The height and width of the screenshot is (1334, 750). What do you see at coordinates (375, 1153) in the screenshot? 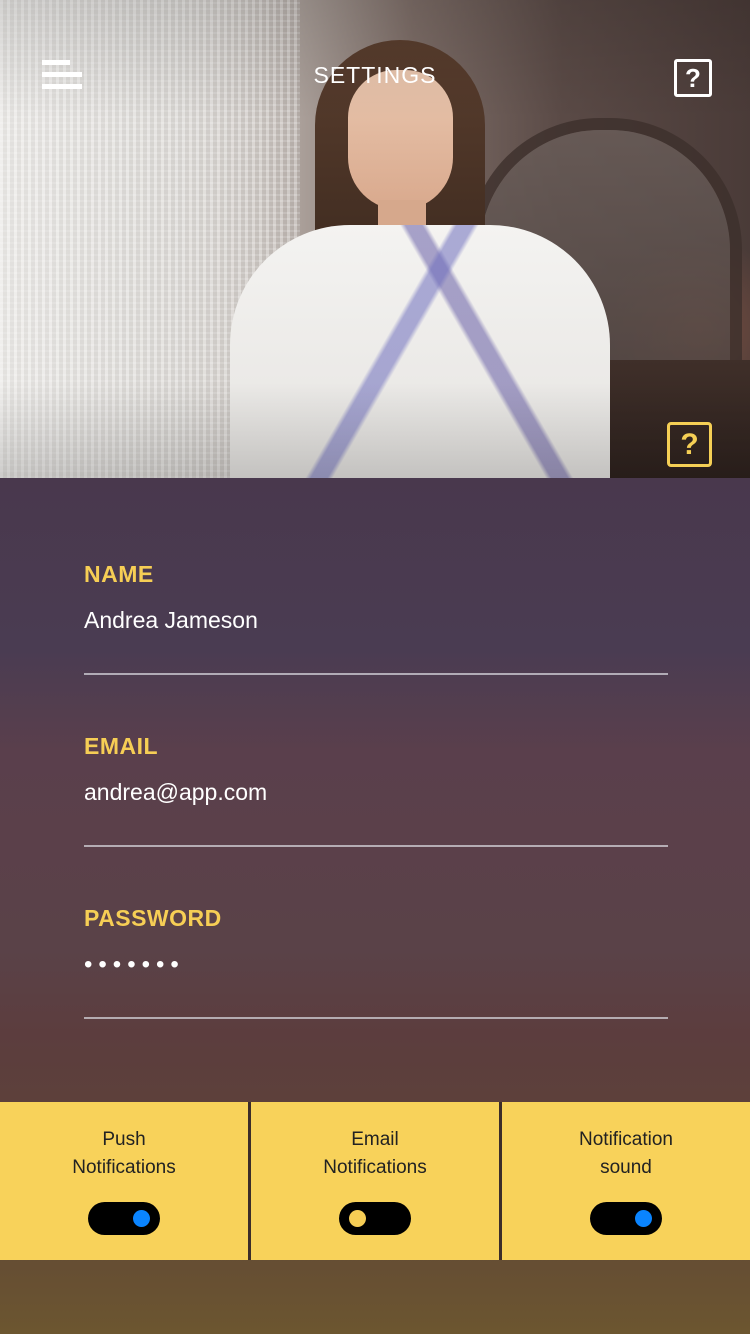
I see `email-notifications-label: Email Notifications` at bounding box center [375, 1153].